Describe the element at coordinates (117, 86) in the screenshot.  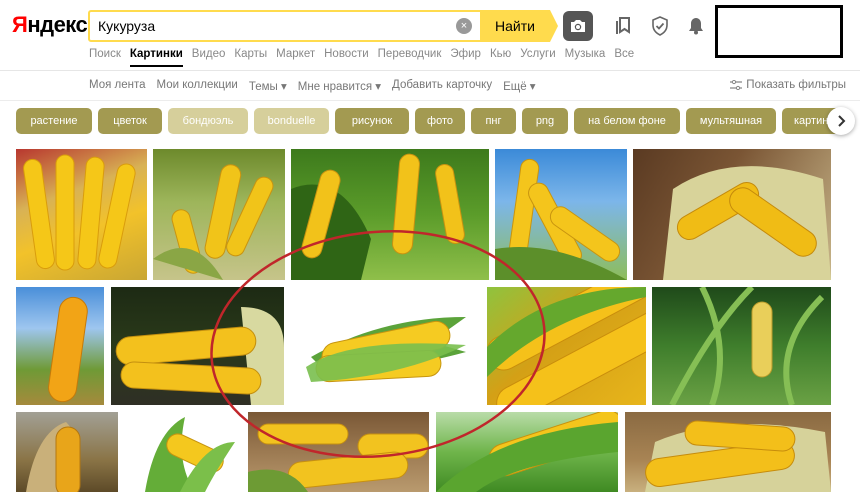
I see `subnav-my-feed: Моя лента` at that location.